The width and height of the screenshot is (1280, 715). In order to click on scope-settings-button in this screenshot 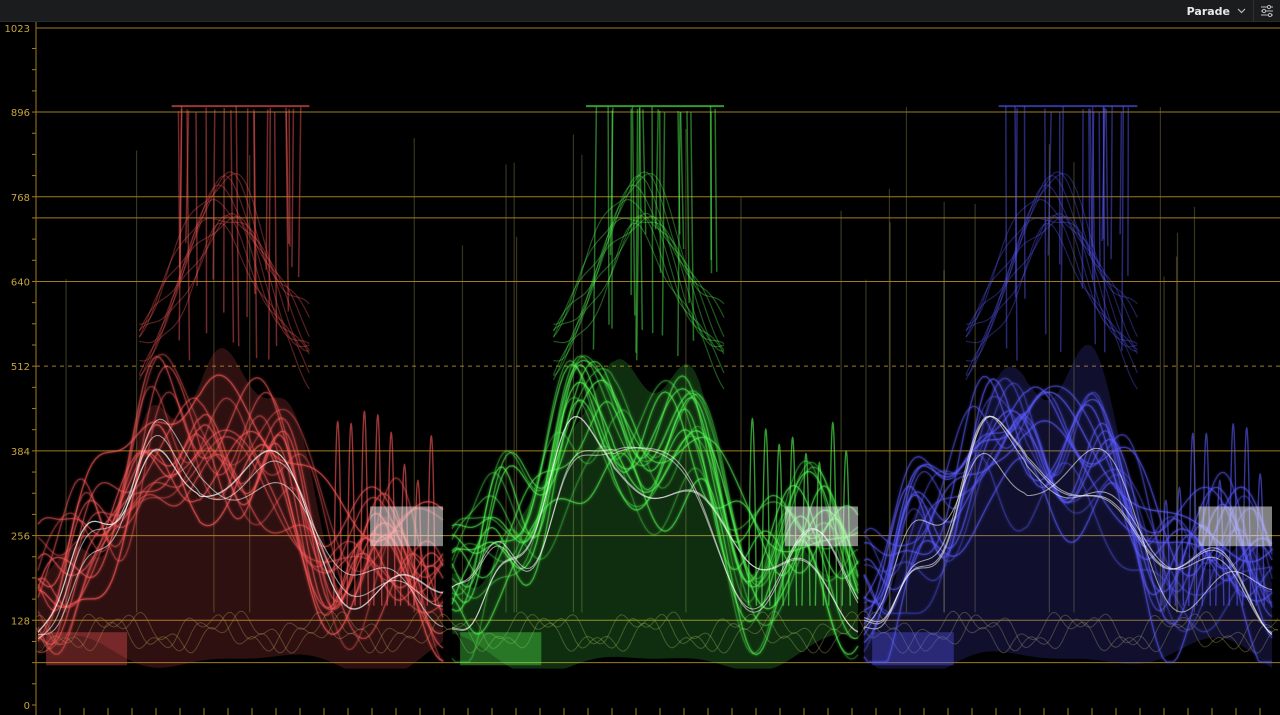, I will do `click(1266, 11)`.